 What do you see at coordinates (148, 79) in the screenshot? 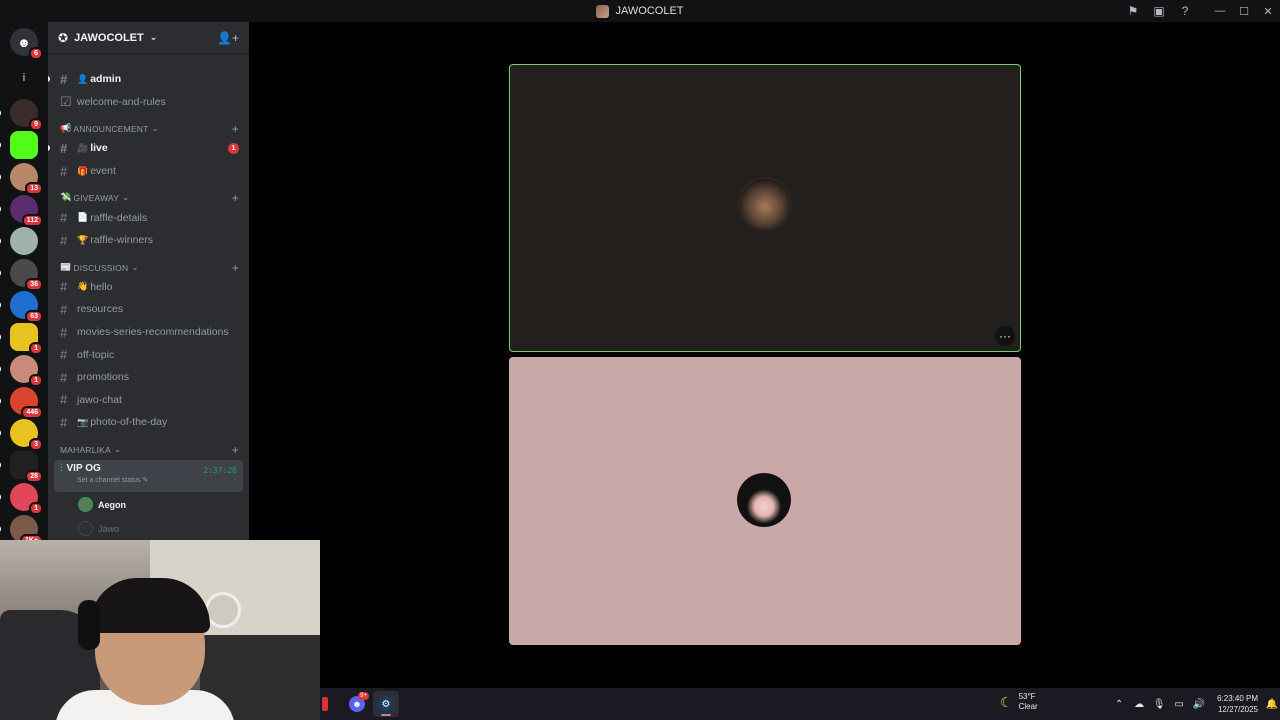
I see `channel-admin: # 👤 admin` at bounding box center [148, 79].